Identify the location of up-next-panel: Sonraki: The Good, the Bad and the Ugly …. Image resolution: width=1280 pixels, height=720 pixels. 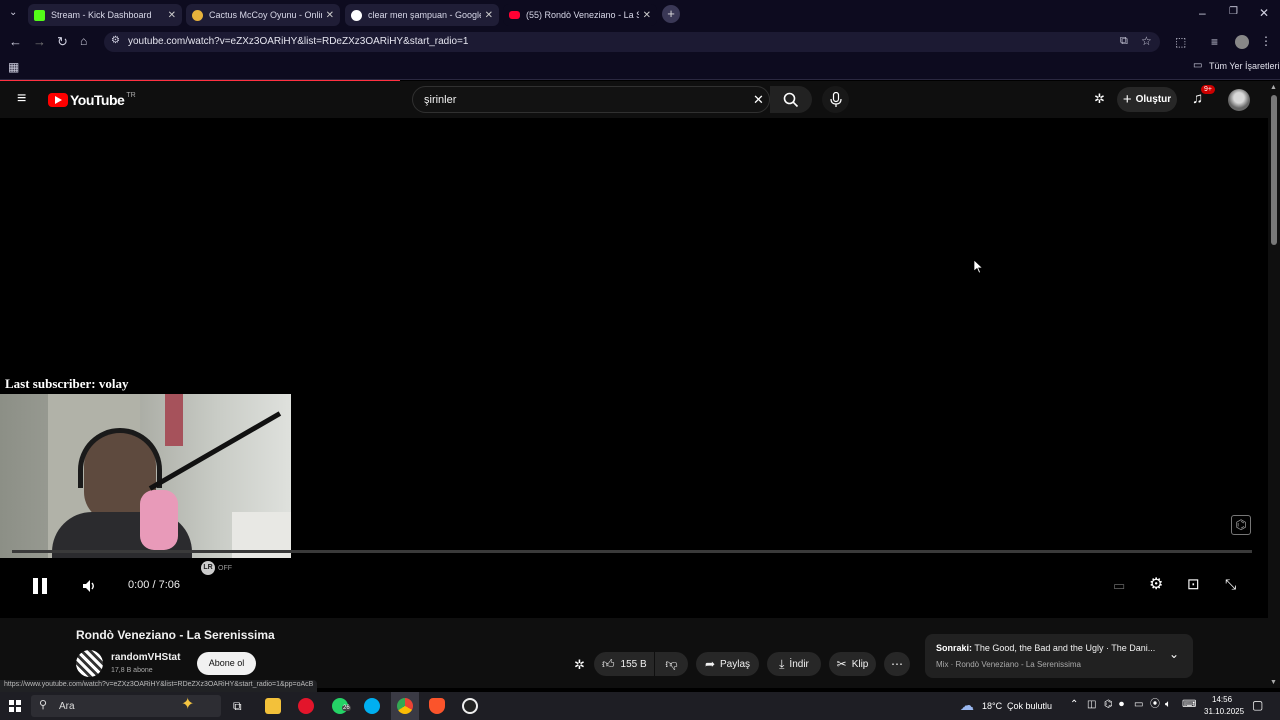
(1059, 656).